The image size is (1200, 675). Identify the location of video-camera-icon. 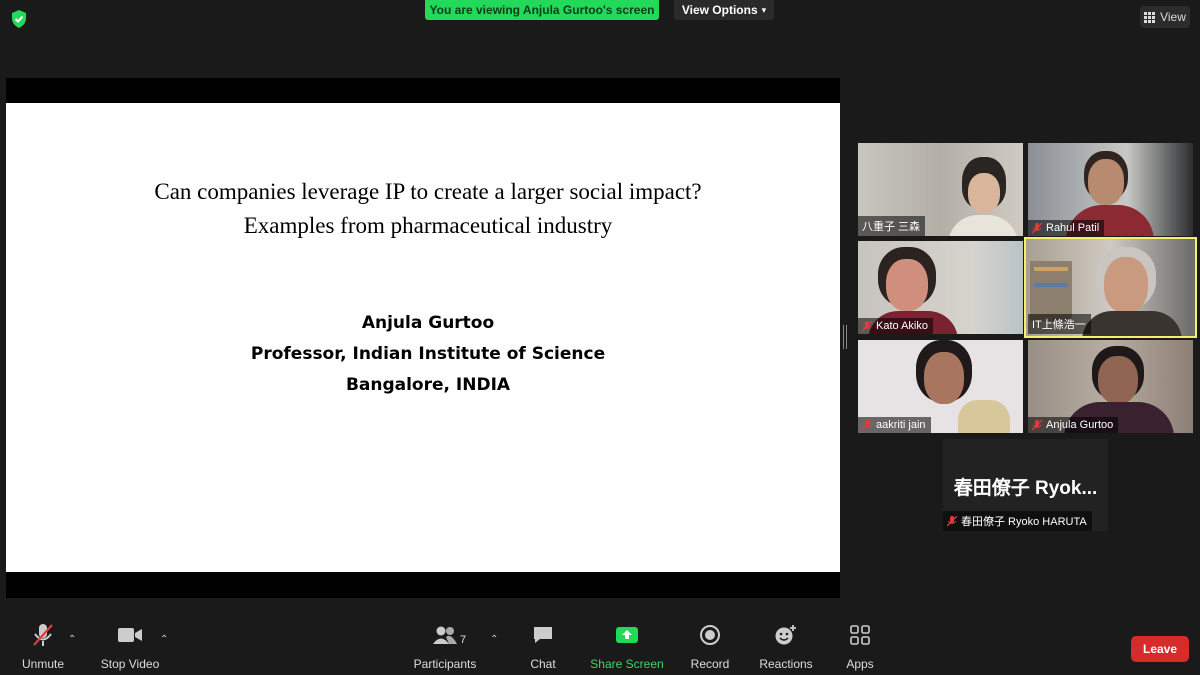
(130, 635).